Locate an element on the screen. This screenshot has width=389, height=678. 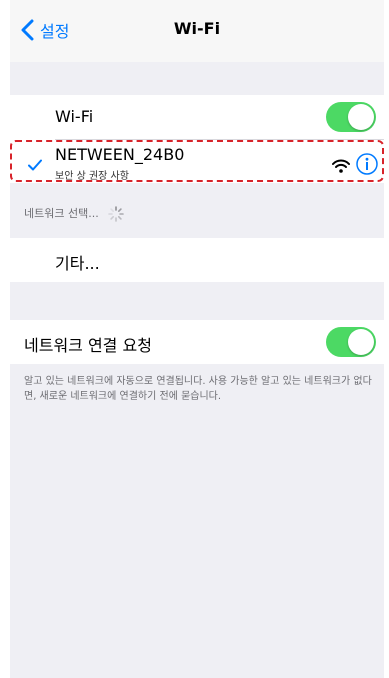
highlight-box is located at coordinates (197, 161).